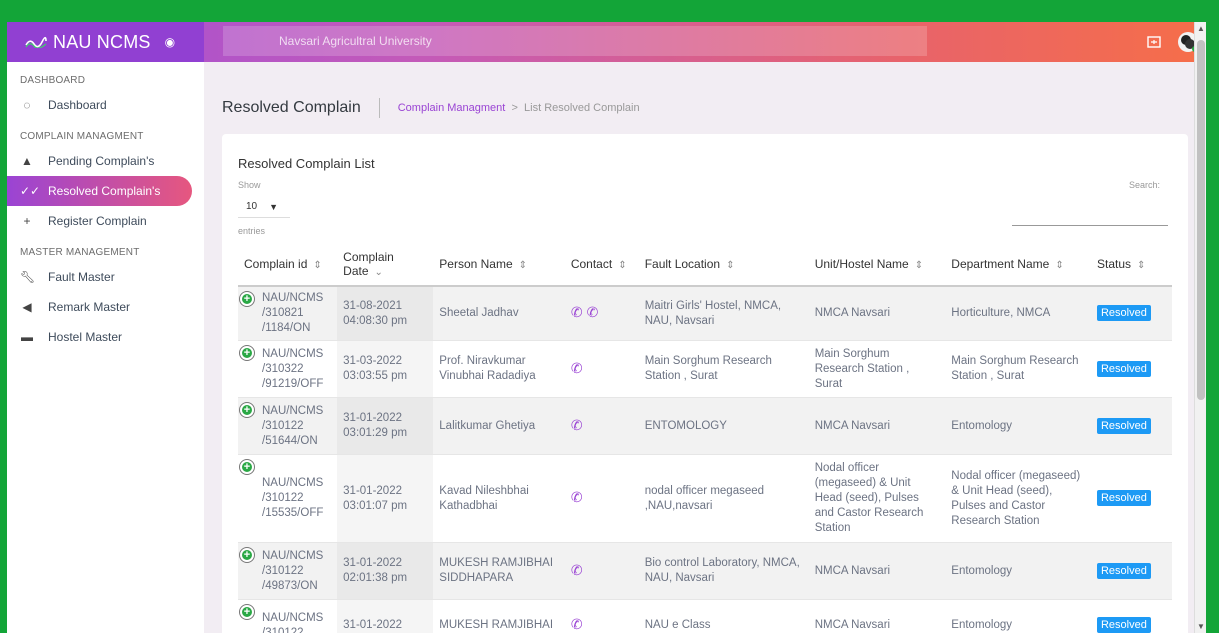 The image size is (1219, 633). I want to click on cell-person: Kavad Nileshbhai Kathadbhai, so click(499, 498).